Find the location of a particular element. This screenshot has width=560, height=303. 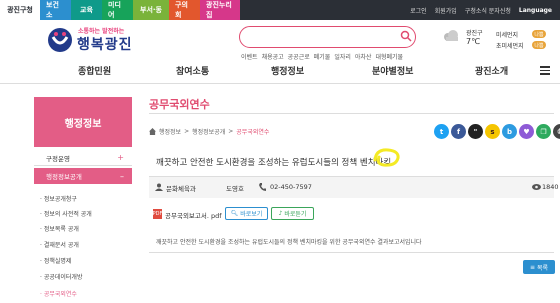

tab-health: 보건소 is located at coordinates (55, 10).